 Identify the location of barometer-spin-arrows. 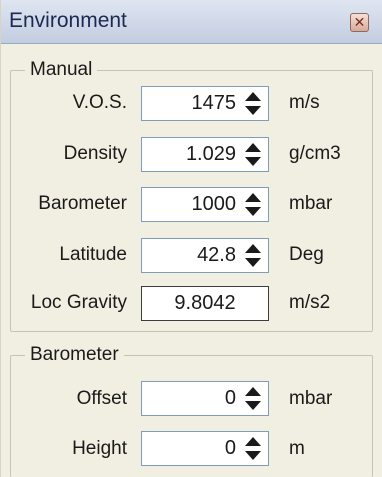
(253, 204).